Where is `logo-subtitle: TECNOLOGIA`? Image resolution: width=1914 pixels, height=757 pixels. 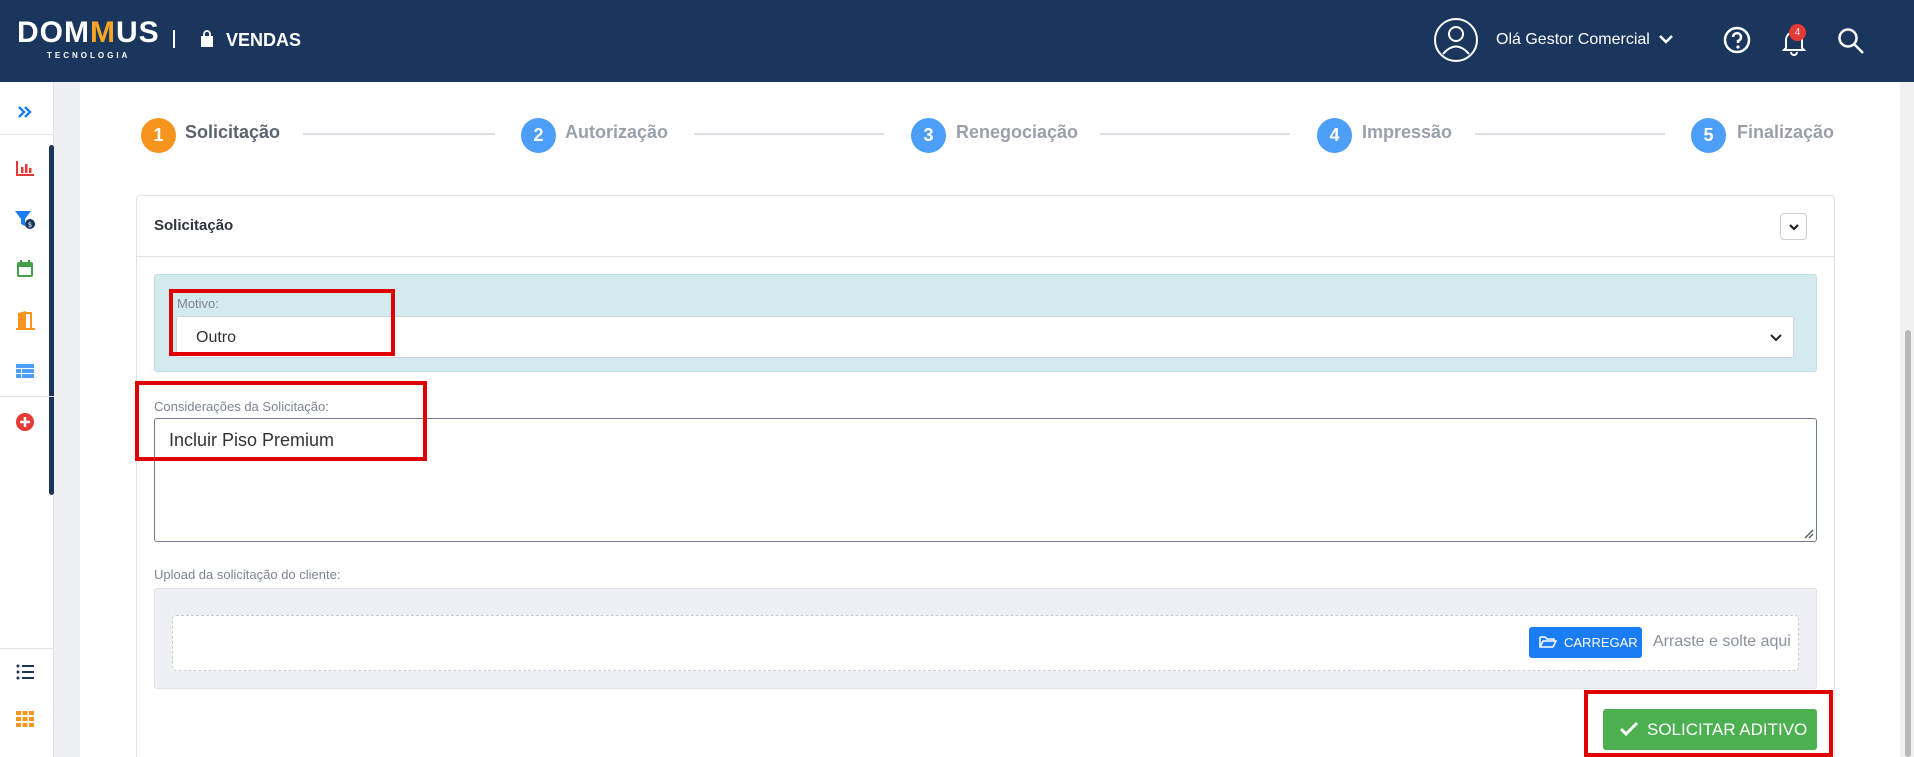 logo-subtitle: TECNOLOGIA is located at coordinates (89, 55).